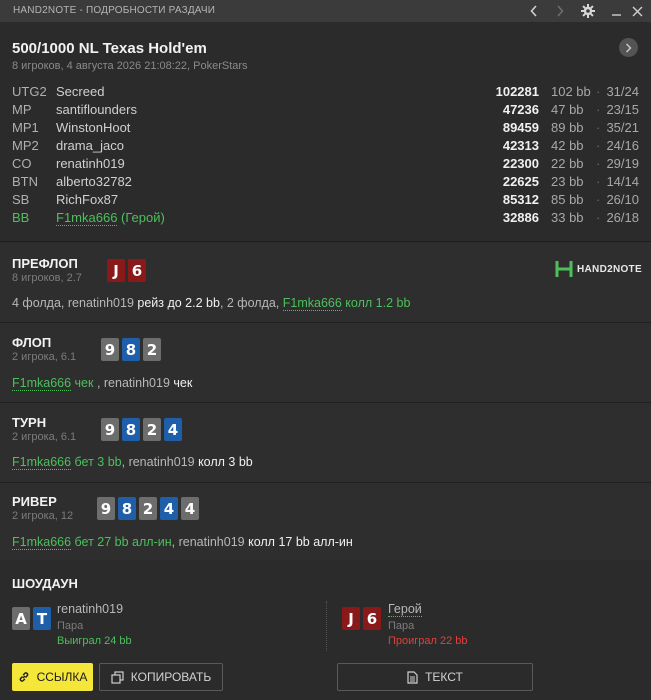 This screenshot has width=651, height=700. Describe the element at coordinates (567, 199) in the screenshot. I see `player-stack-bb: 85 bb` at that location.